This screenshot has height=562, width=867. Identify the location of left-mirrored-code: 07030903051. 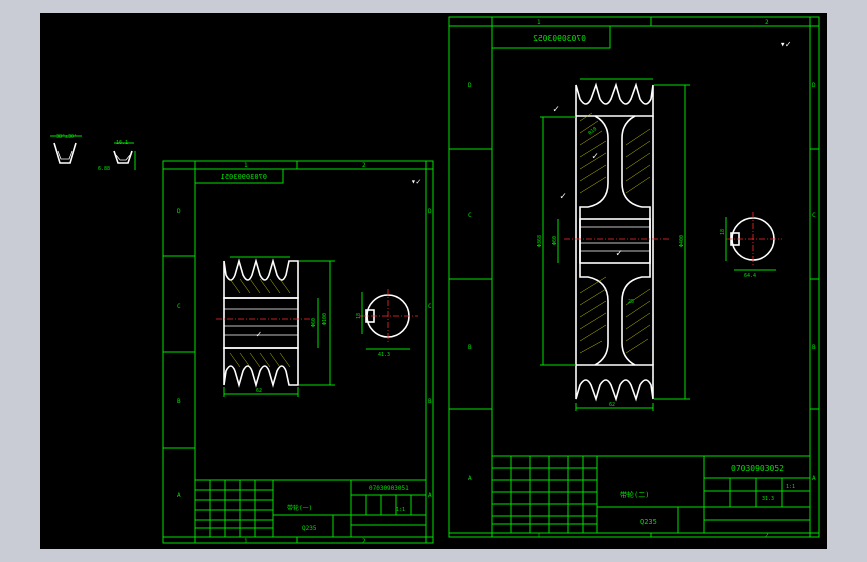
(244, 177).